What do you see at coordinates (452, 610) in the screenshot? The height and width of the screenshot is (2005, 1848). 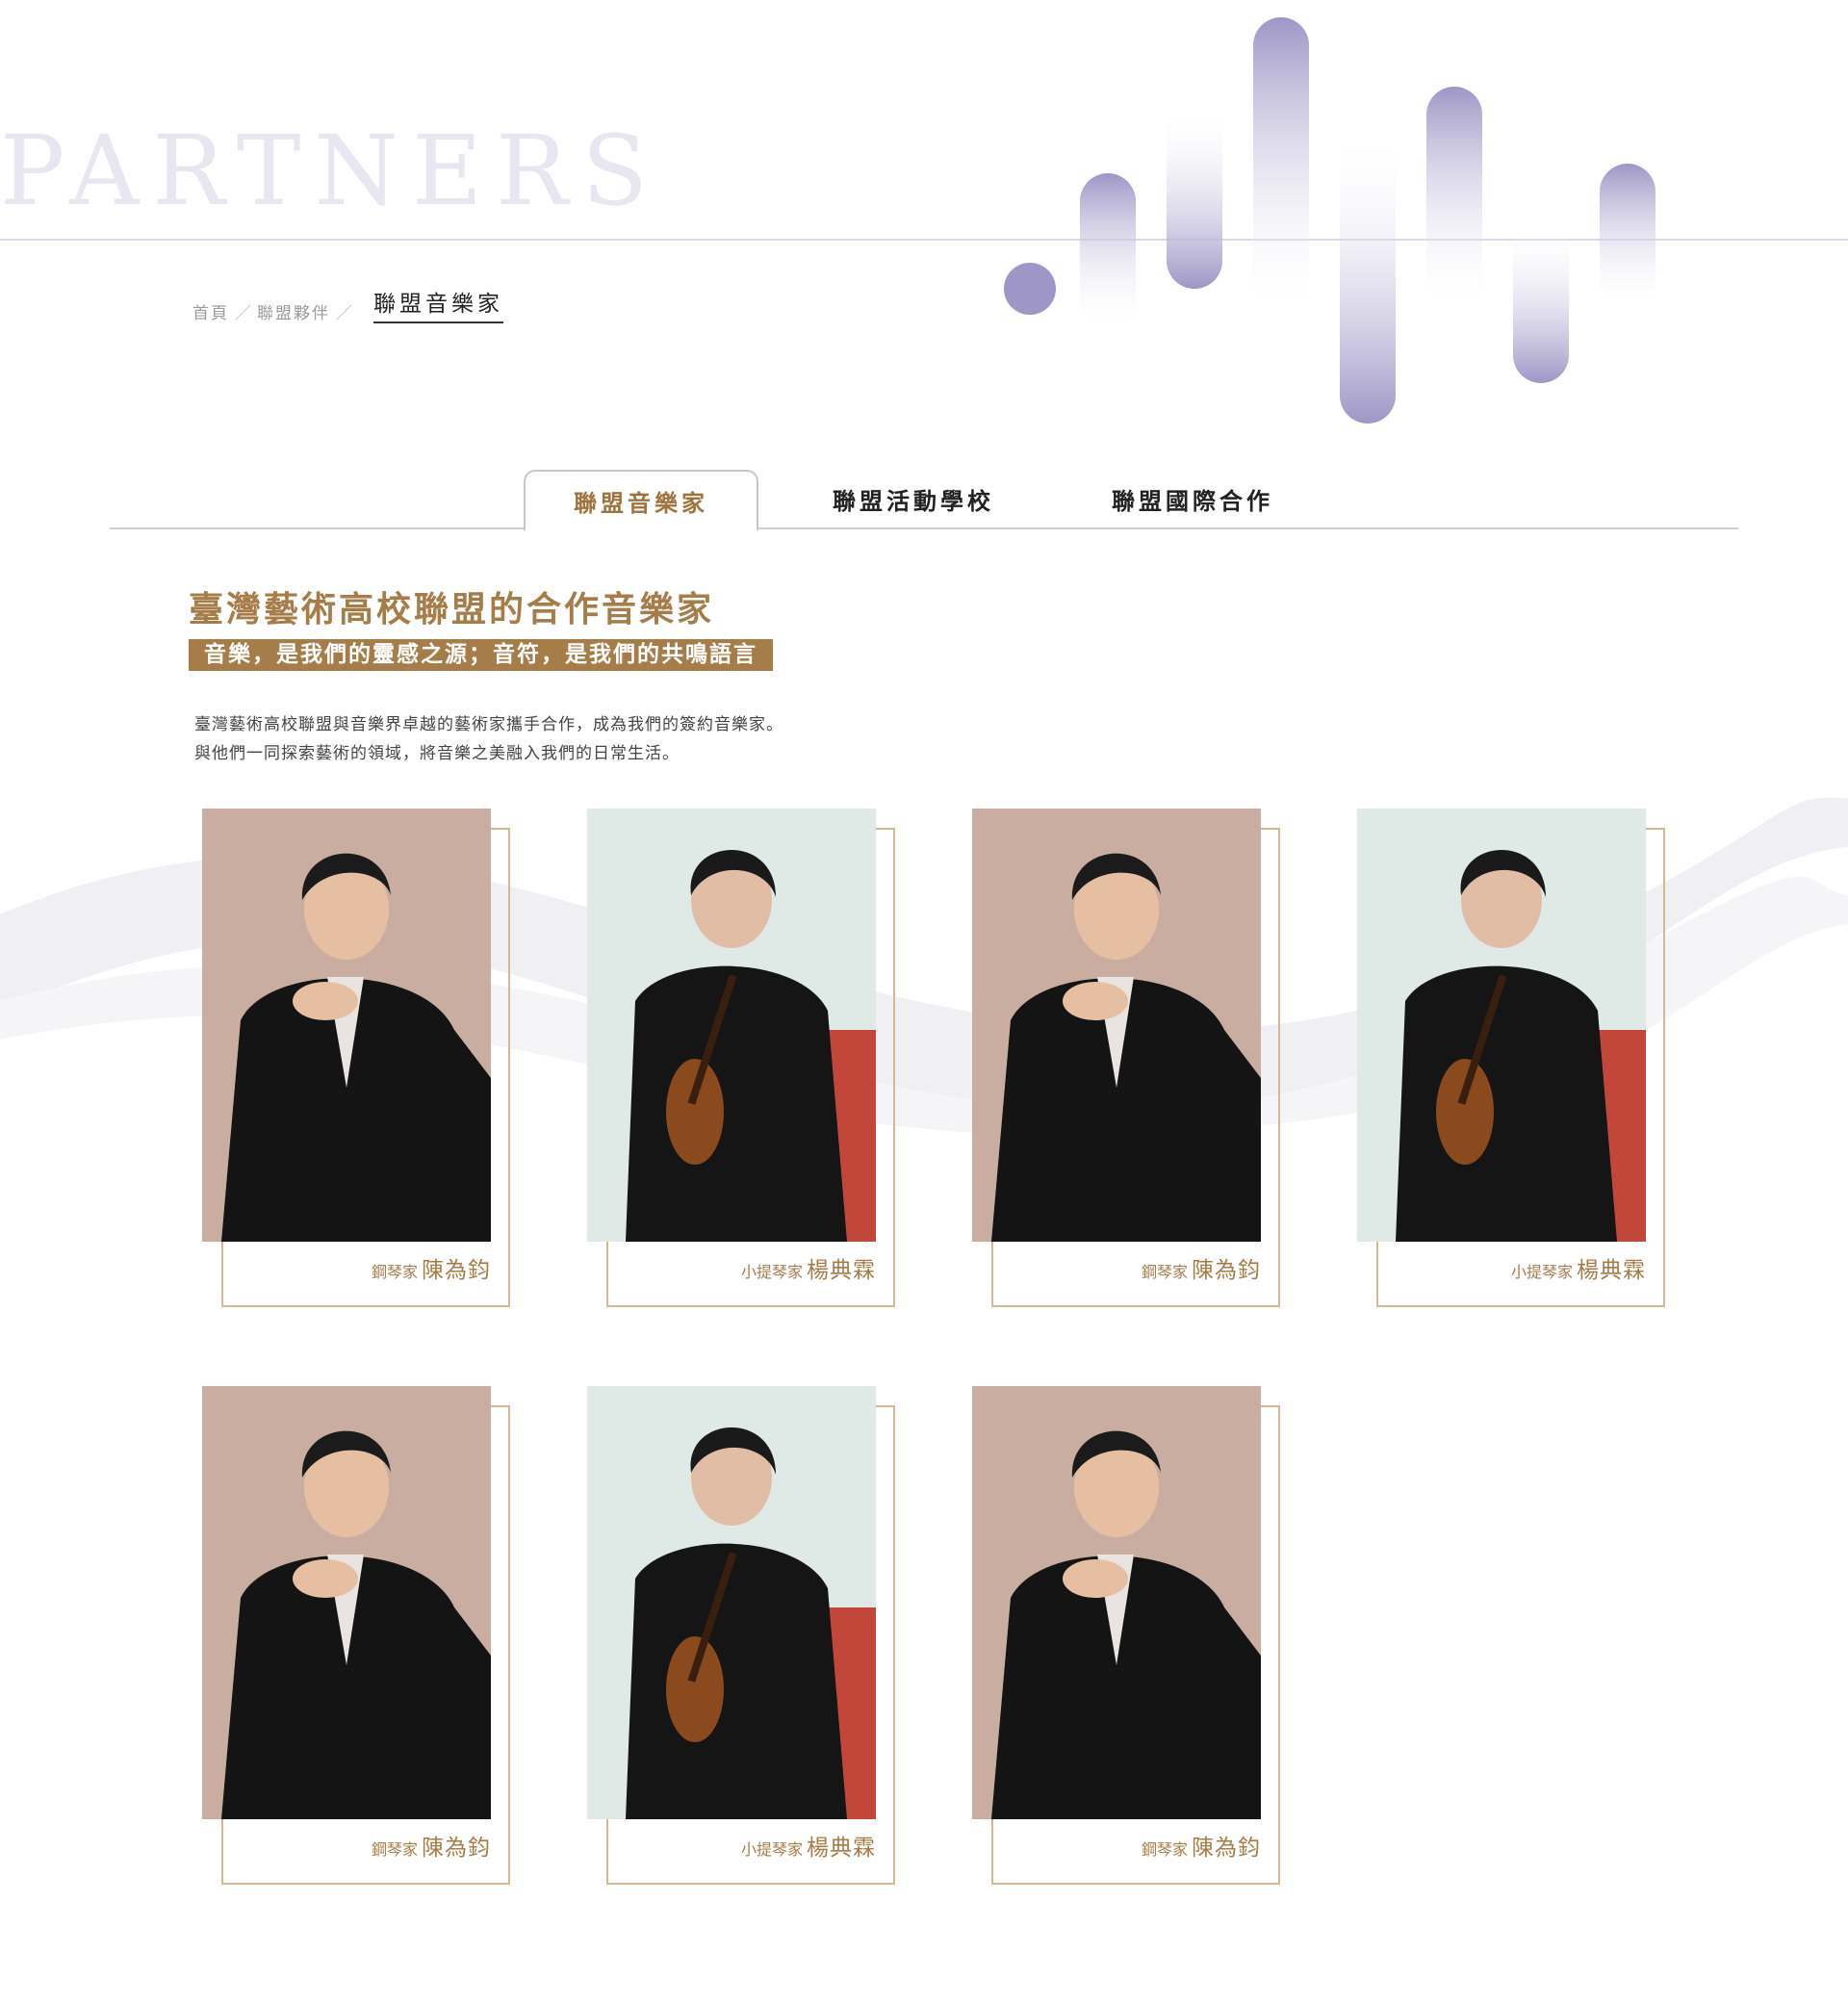 I see `section-title: 臺灣藝術高校聯盟的合作音樂家` at bounding box center [452, 610].